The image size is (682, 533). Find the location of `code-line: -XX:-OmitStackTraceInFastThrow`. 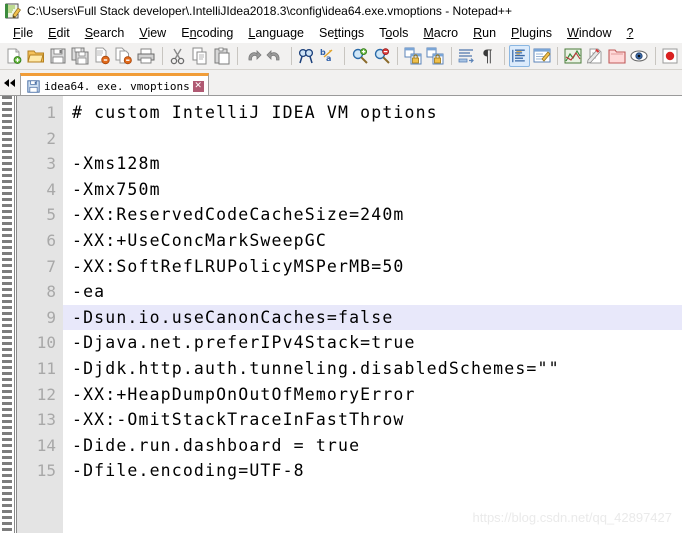

code-line: -XX:-OmitStackTraceInFastThrow is located at coordinates (372, 420).